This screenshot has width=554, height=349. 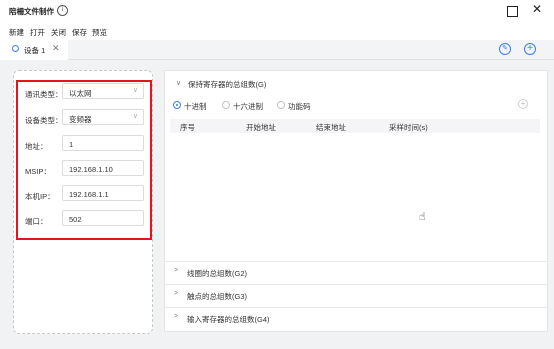 I want to click on section-contacts: > 触点的总组数(G3), so click(x=356, y=293).